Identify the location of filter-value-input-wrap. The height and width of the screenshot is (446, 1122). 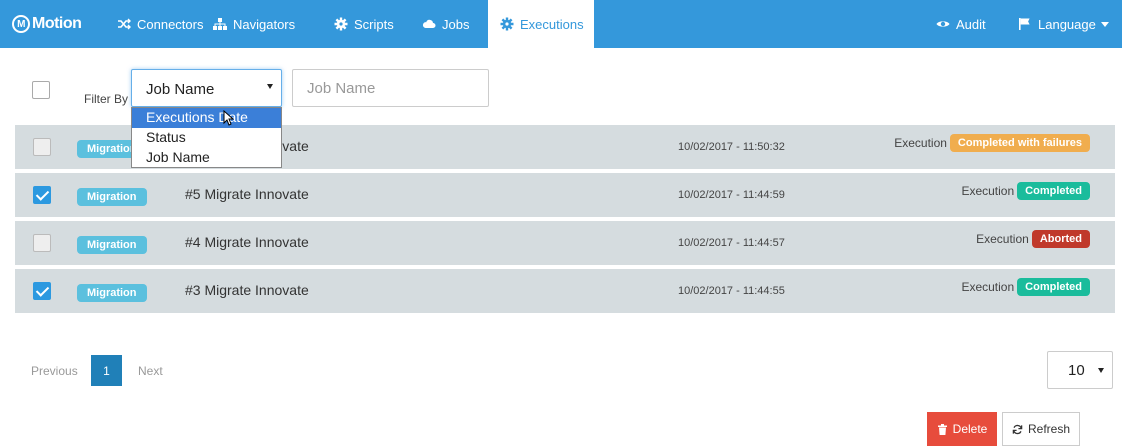
(390, 88).